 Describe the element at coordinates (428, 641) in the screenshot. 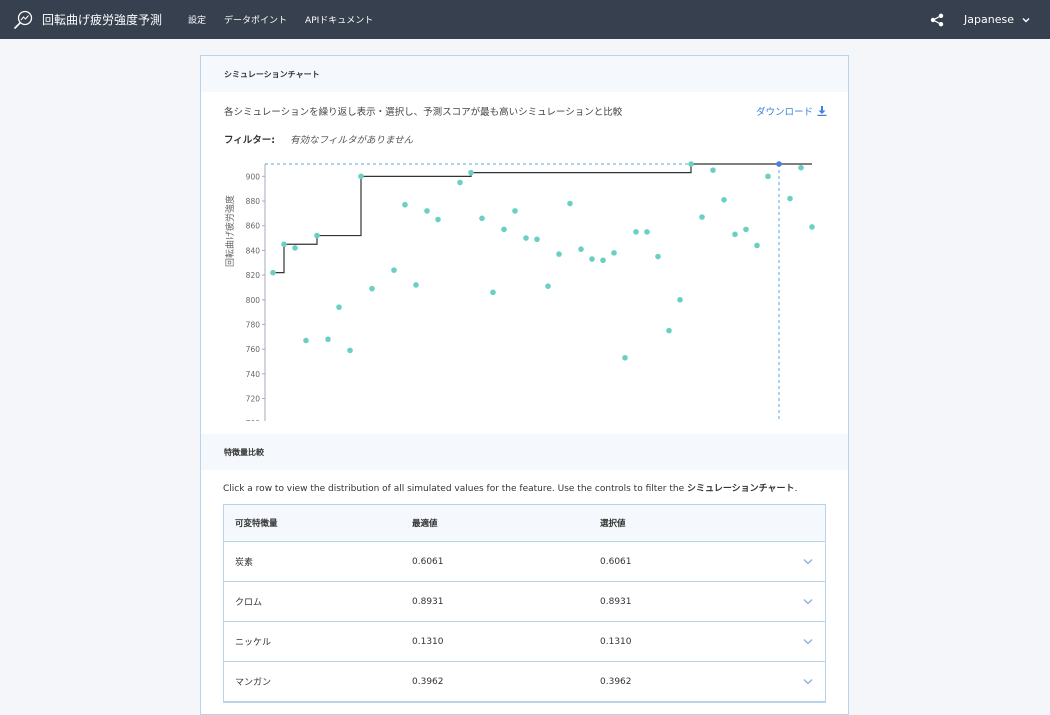

I see `cell-optimal: 0.1310` at that location.